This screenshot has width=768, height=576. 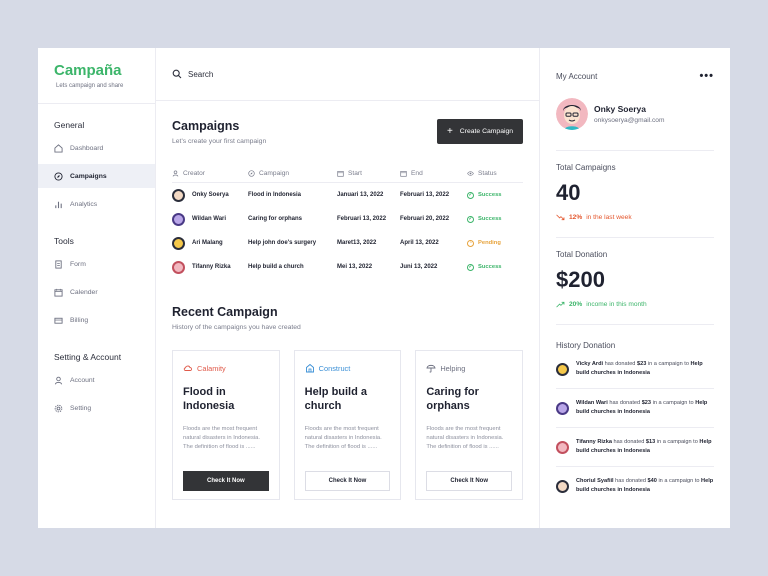 I want to click on column-campaign: Campaign, so click(x=292, y=173).